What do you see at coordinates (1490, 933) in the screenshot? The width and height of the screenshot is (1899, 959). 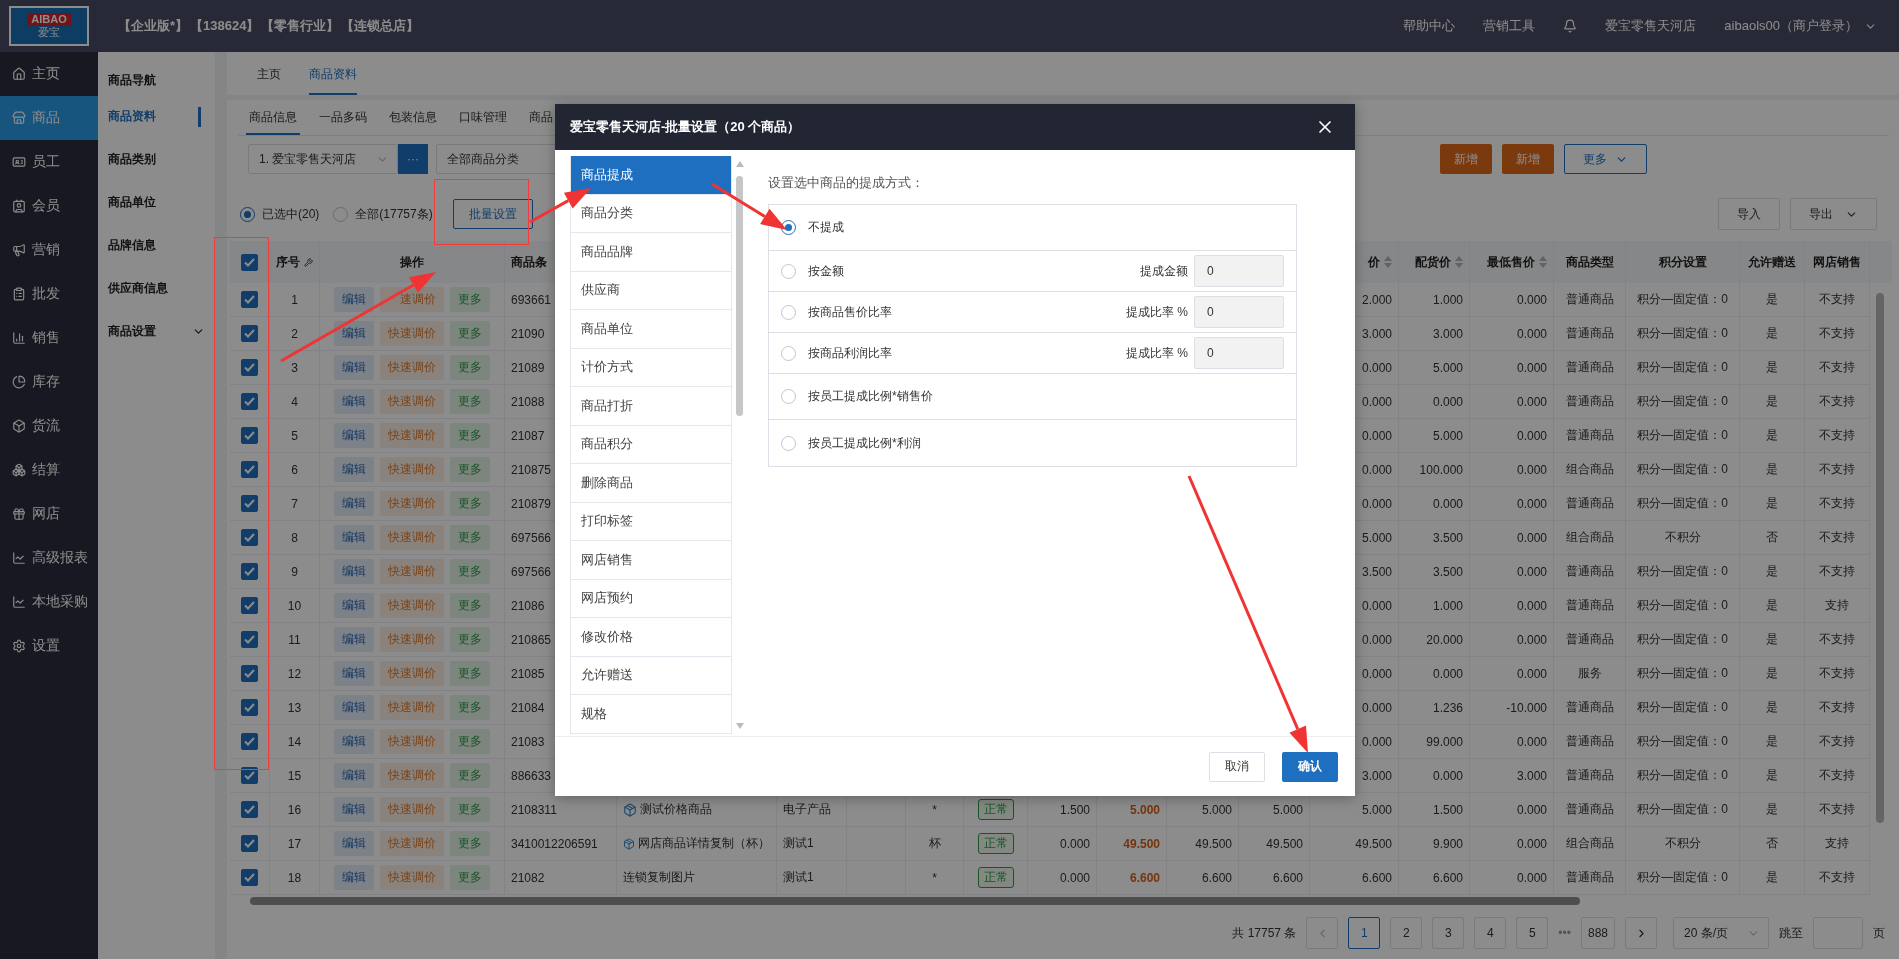 I see `page-button: 4` at bounding box center [1490, 933].